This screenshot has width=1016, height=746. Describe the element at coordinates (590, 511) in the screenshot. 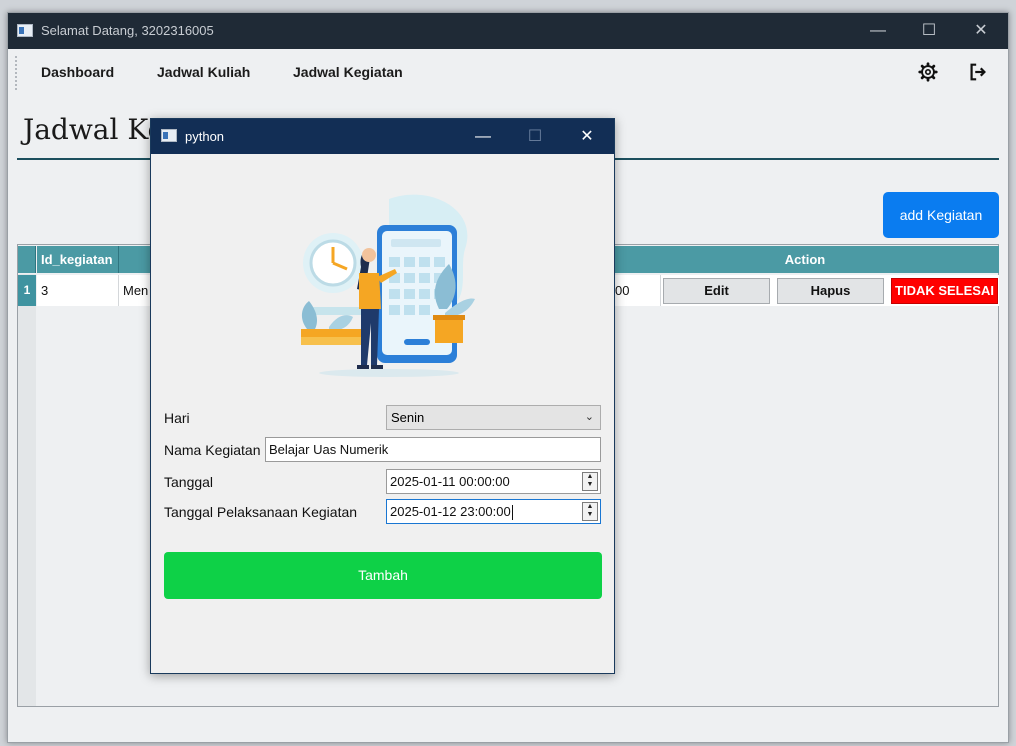

I see `pelaksanaan-spin-buttons: ▲ ▼` at that location.